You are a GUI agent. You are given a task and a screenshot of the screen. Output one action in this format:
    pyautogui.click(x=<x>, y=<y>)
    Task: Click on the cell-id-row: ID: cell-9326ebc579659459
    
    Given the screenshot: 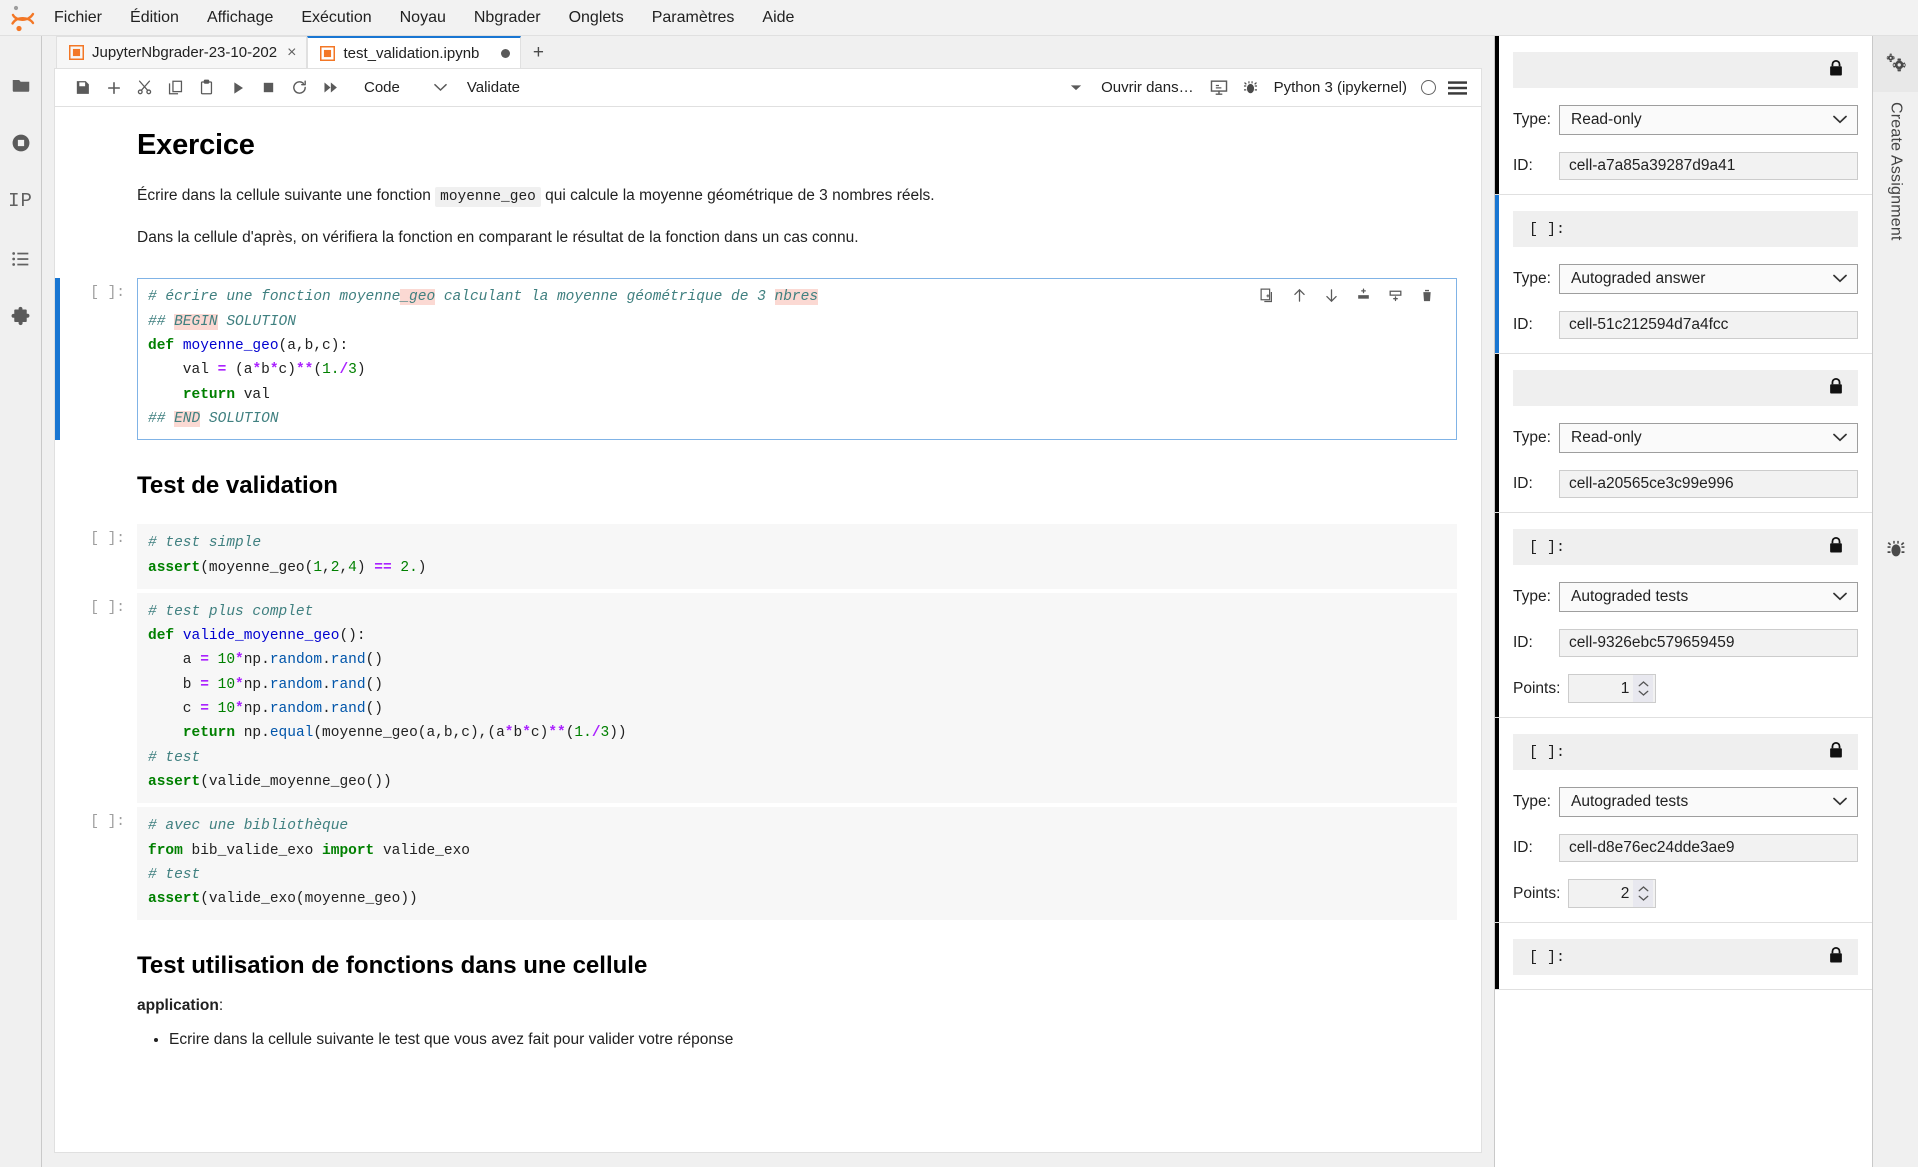 What is the action you would take?
    pyautogui.click(x=1685, y=643)
    